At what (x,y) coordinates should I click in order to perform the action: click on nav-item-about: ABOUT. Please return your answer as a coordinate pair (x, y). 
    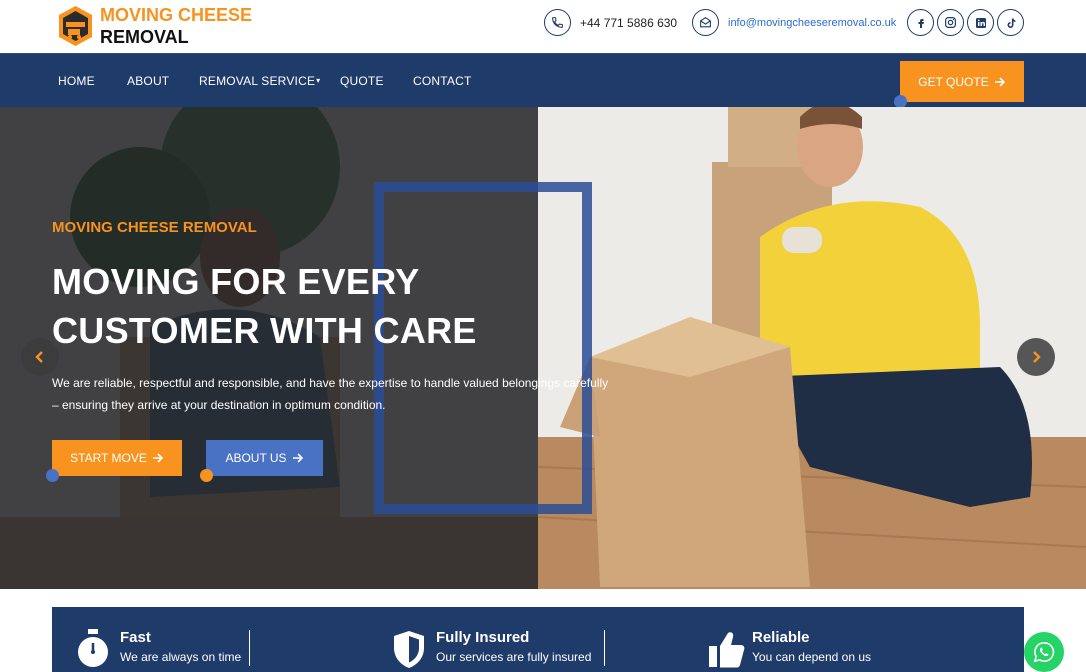
    Looking at the image, I should click on (148, 81).